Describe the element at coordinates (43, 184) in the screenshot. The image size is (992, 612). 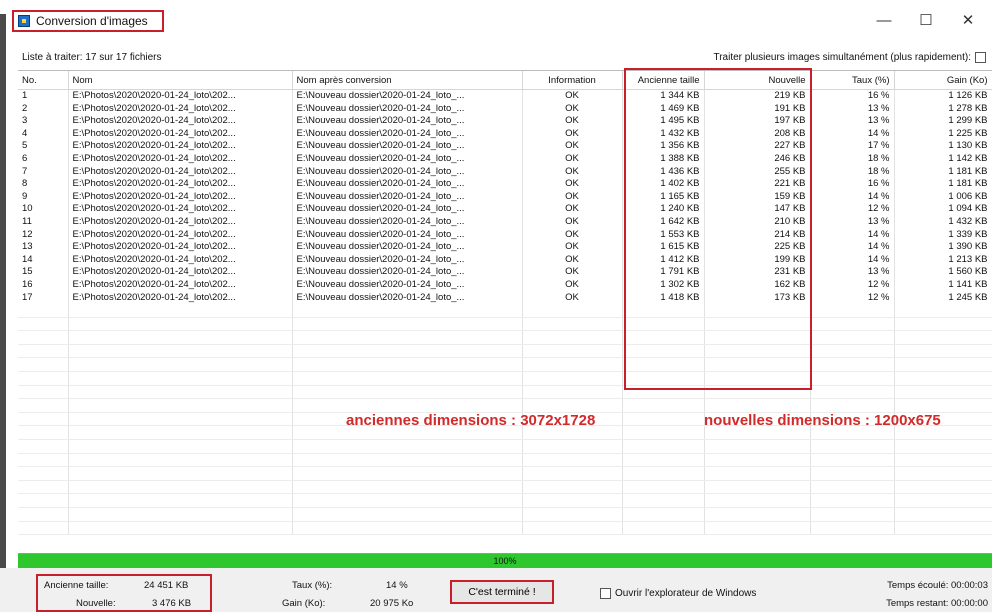
I see `row-number: 8` at that location.